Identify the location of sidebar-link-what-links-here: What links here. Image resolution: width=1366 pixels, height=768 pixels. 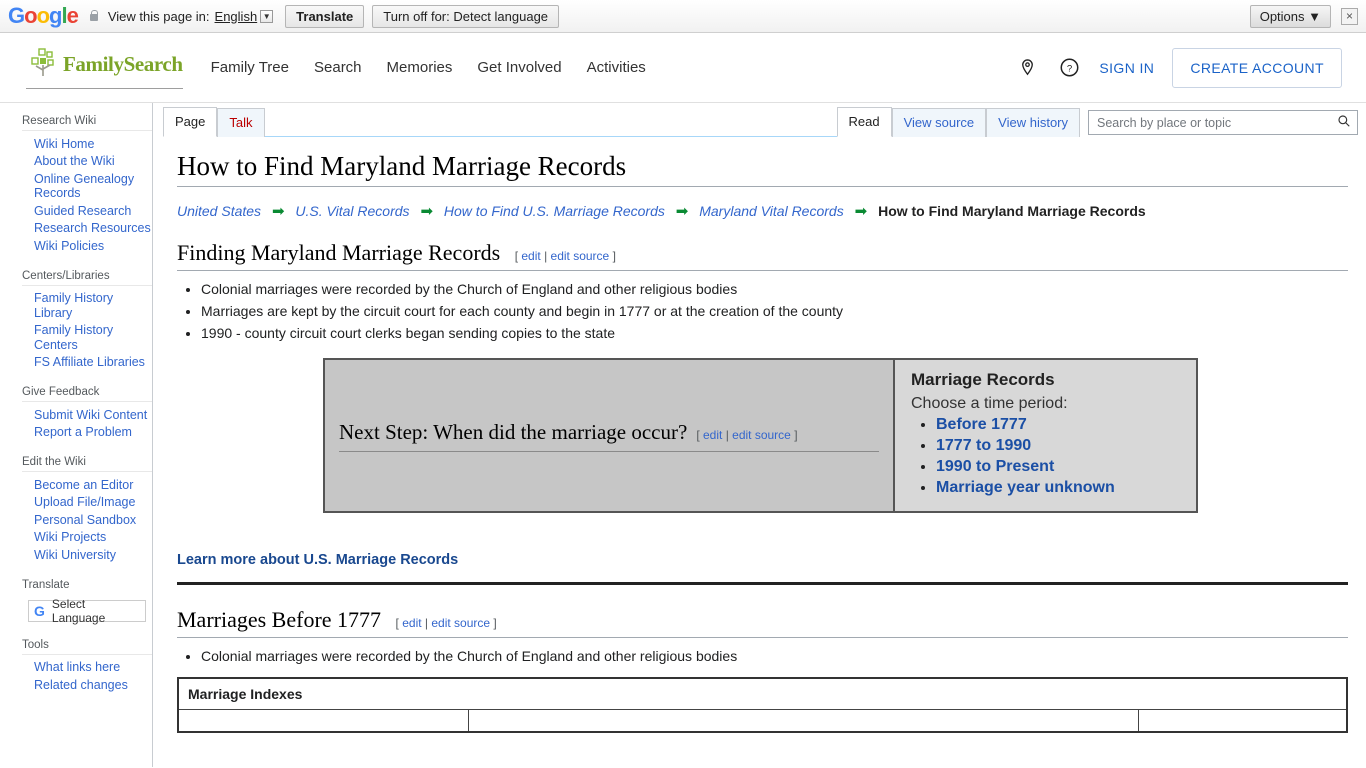
(93, 668).